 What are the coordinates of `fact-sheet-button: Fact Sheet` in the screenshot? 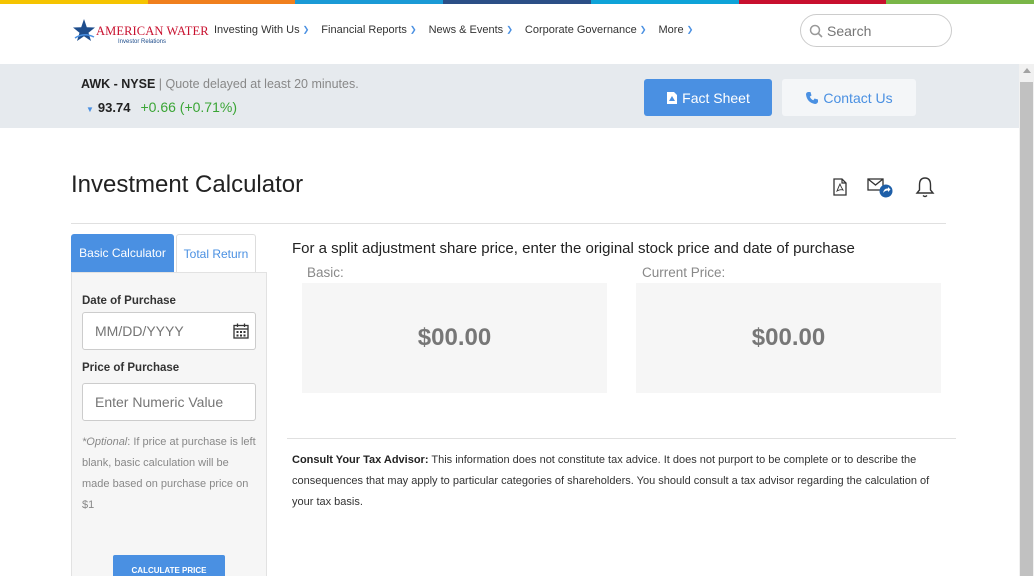 It's located at (708, 97).